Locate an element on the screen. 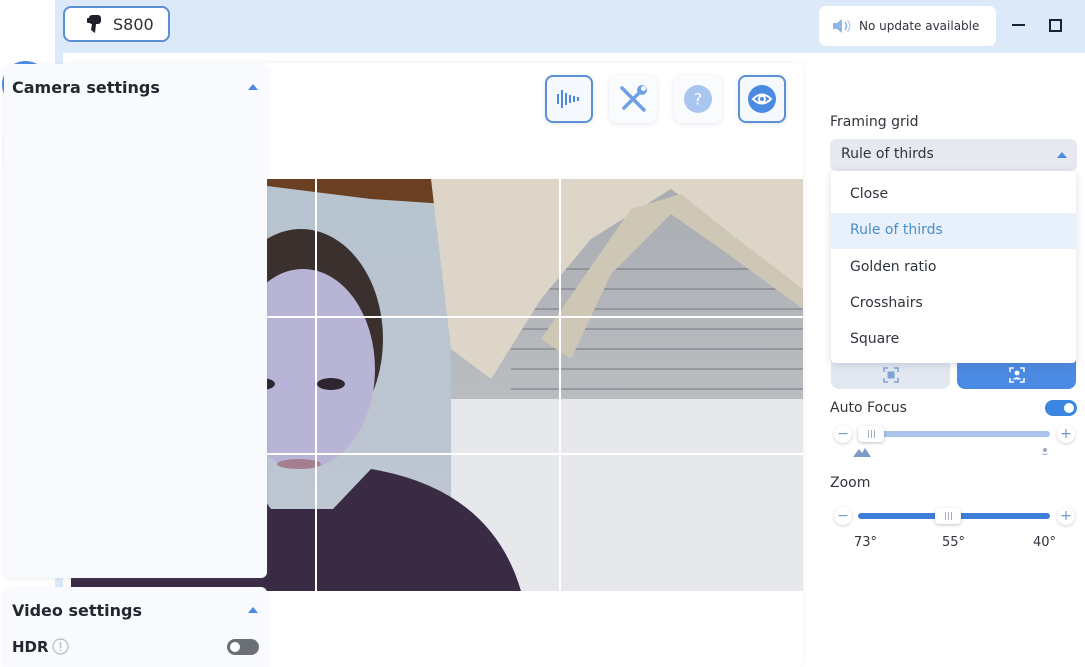 The height and width of the screenshot is (667, 1085). mountain-icon is located at coordinates (862, 452).